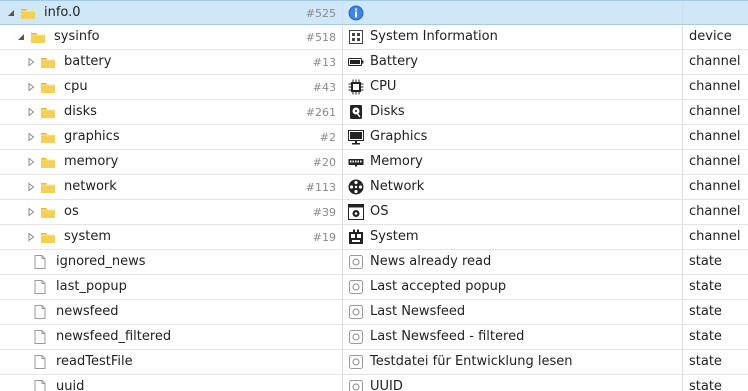  I want to click on name-cell: readTestFile, so click(171, 362).